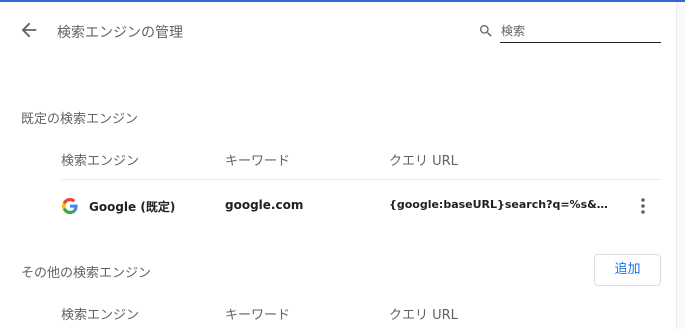  Describe the element at coordinates (643, 206) in the screenshot. I see `more-vert-icon` at that location.